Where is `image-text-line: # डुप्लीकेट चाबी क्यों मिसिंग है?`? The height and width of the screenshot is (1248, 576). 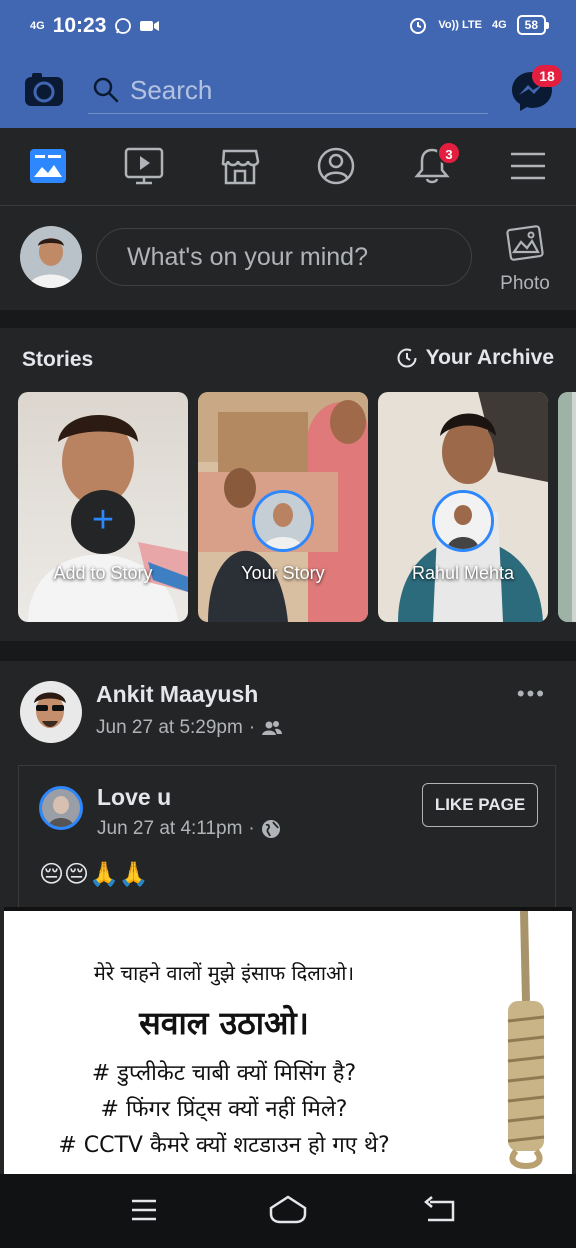
image-text-line: # डुप्लीकेट चाबी क्यों मिसिंग है? is located at coordinates (224, 1073).